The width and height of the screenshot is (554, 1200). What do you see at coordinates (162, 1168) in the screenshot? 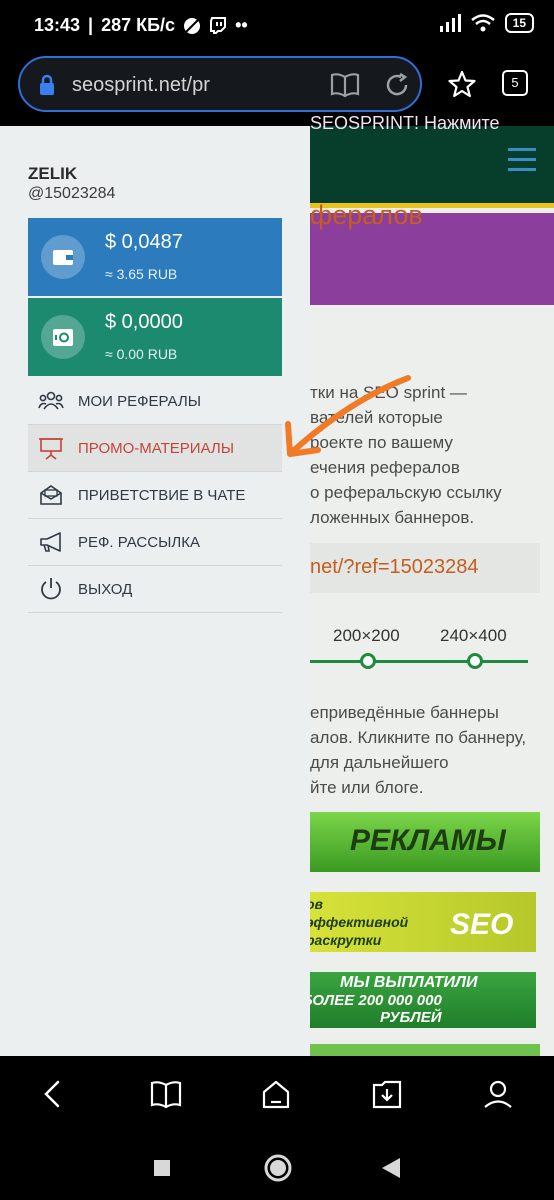
I see `recents-icon` at bounding box center [162, 1168].